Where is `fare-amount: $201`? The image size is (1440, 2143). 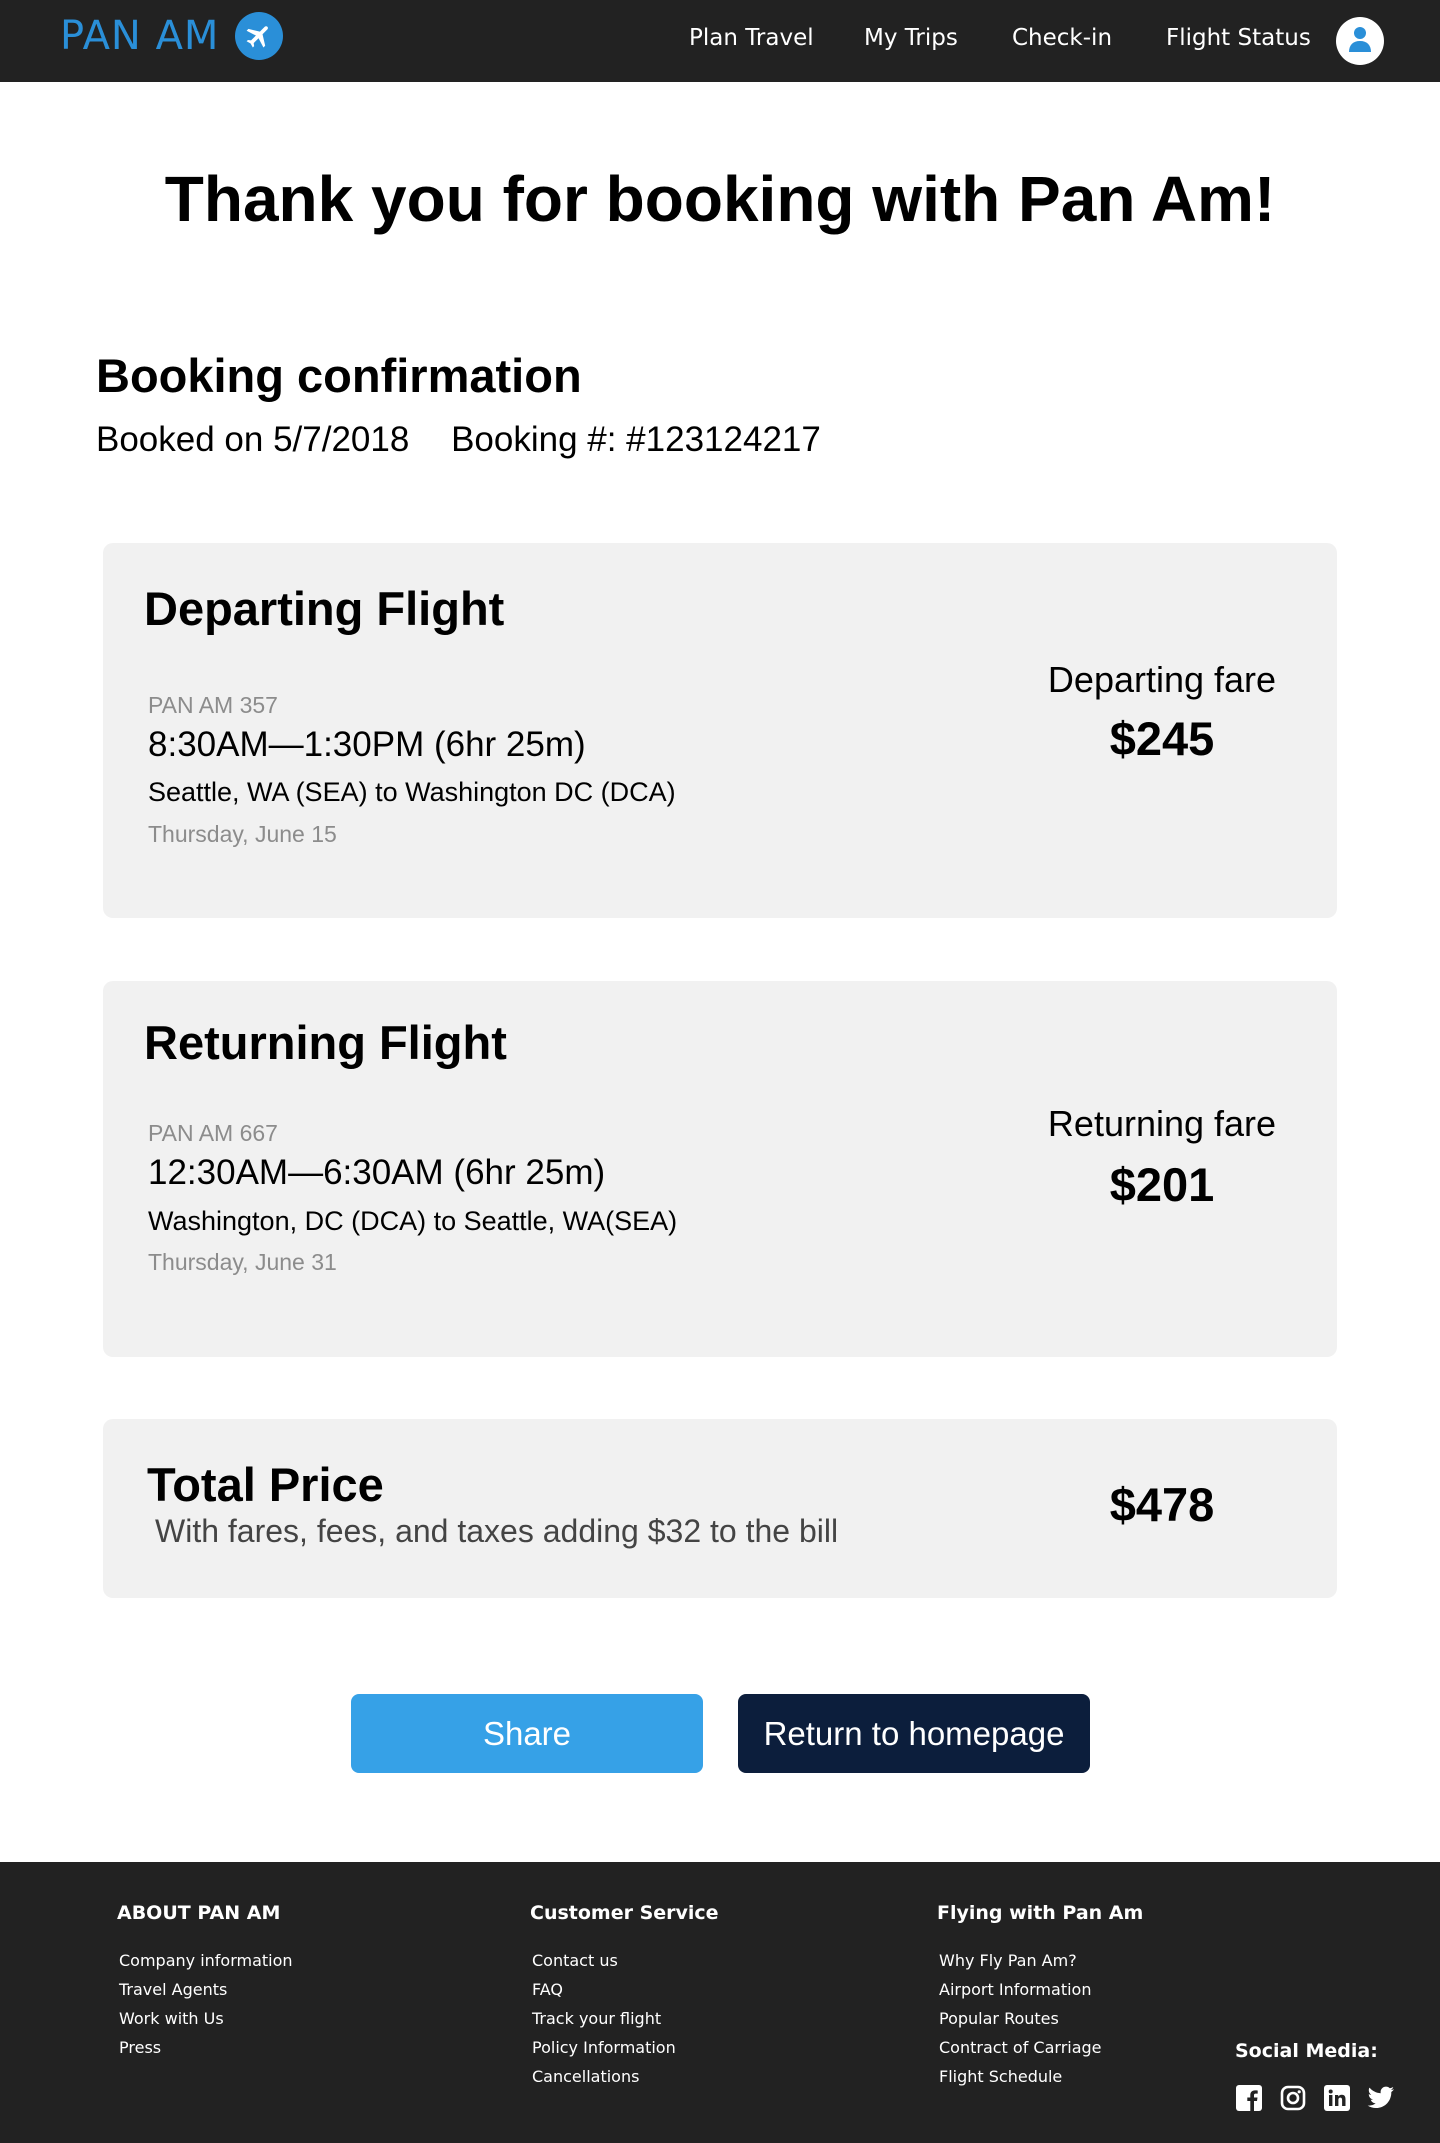
fare-amount: $201 is located at coordinates (1162, 1184).